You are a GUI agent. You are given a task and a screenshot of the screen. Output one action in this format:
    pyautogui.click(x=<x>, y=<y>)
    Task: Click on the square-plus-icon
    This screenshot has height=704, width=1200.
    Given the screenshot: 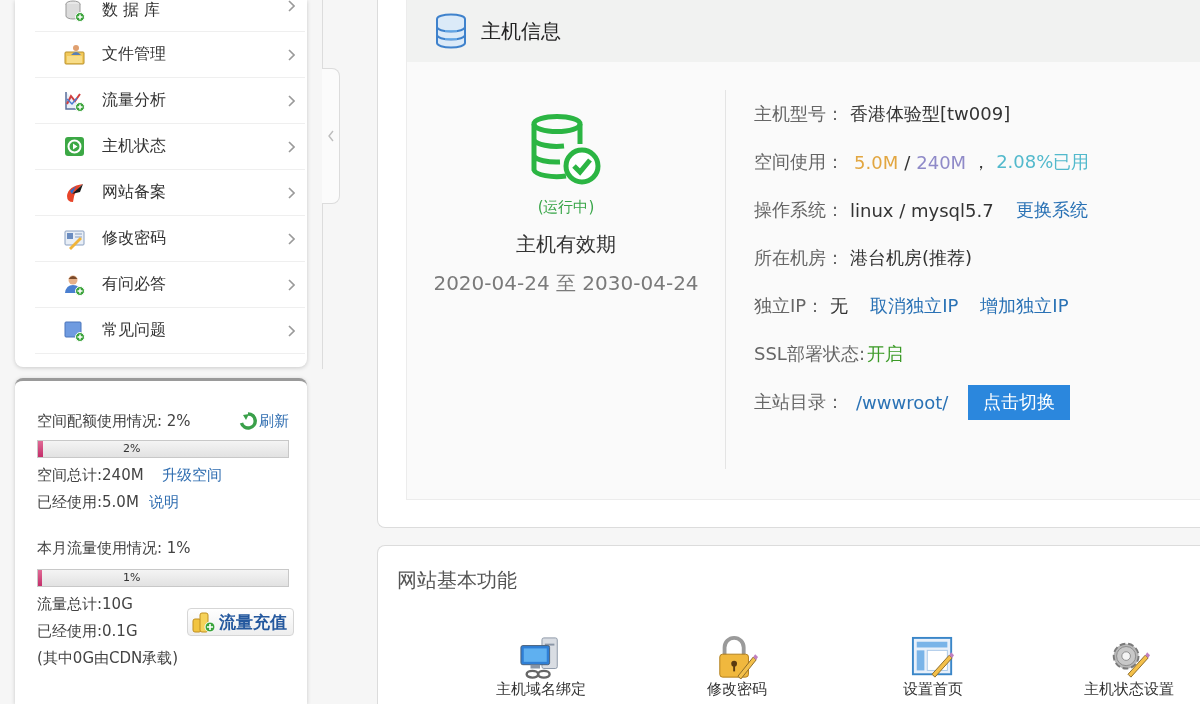 What is the action you would take?
    pyautogui.click(x=75, y=330)
    